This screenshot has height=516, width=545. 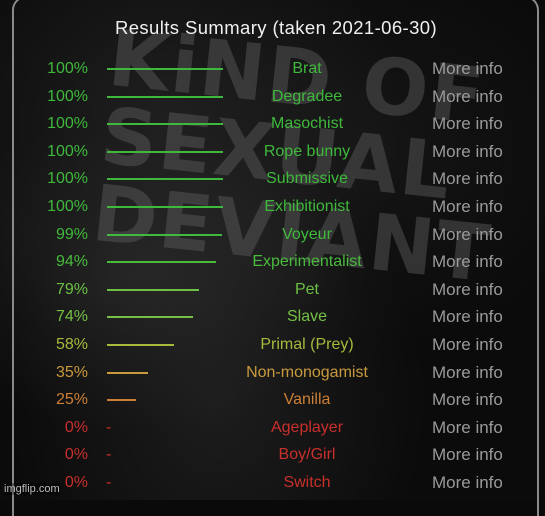 I want to click on result-row: 99% Voyeur More info, so click(x=272, y=235).